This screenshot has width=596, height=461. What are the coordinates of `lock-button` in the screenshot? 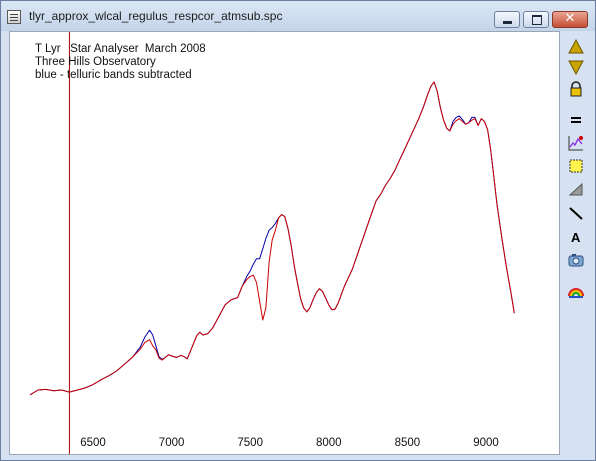 It's located at (576, 89).